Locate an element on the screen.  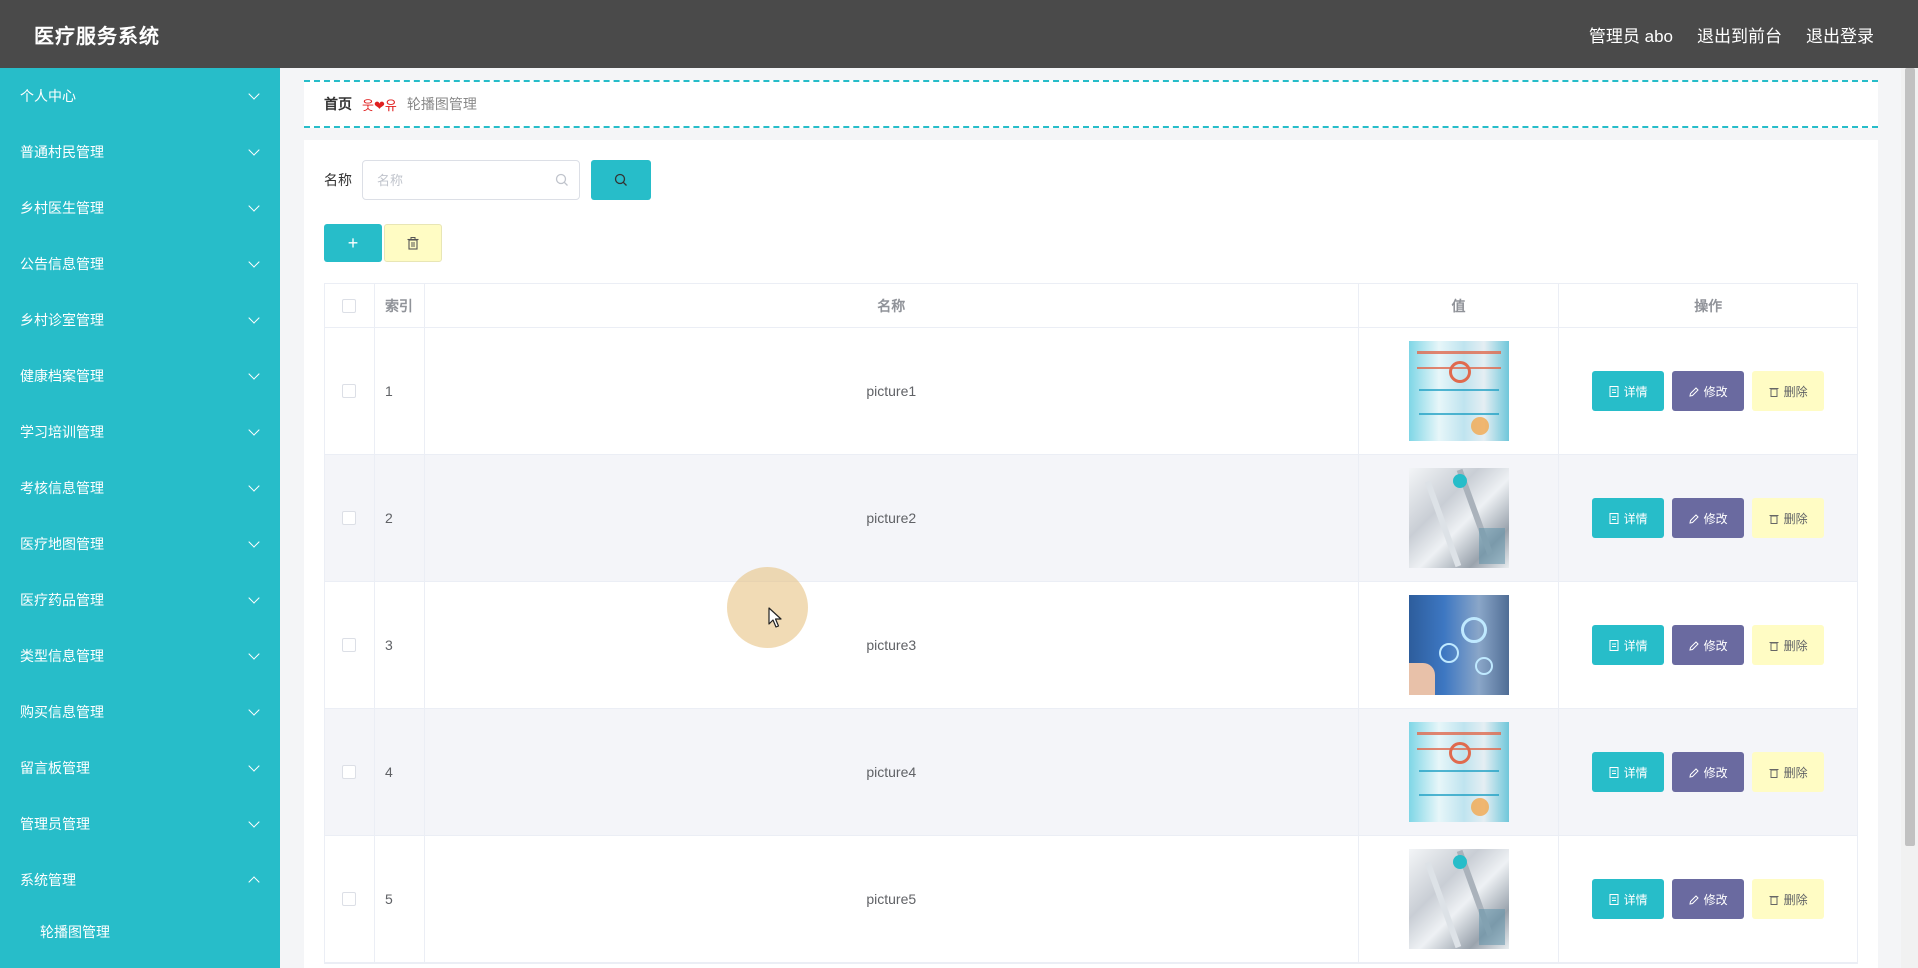
sidebar-item: 学习培训管理 is located at coordinates (140, 432).